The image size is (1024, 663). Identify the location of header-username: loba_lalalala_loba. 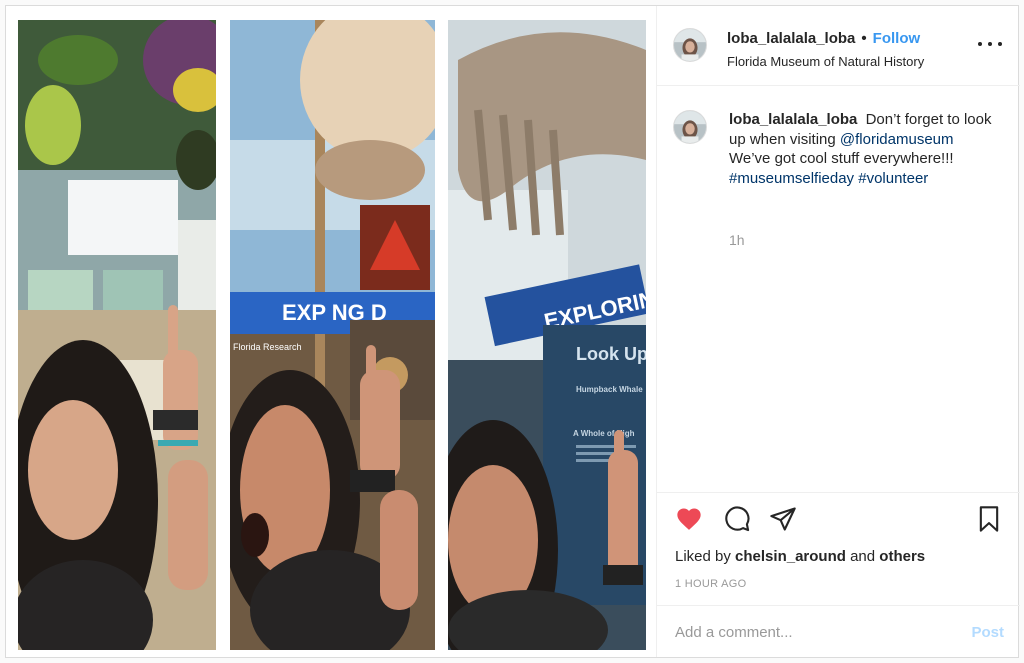
(791, 38).